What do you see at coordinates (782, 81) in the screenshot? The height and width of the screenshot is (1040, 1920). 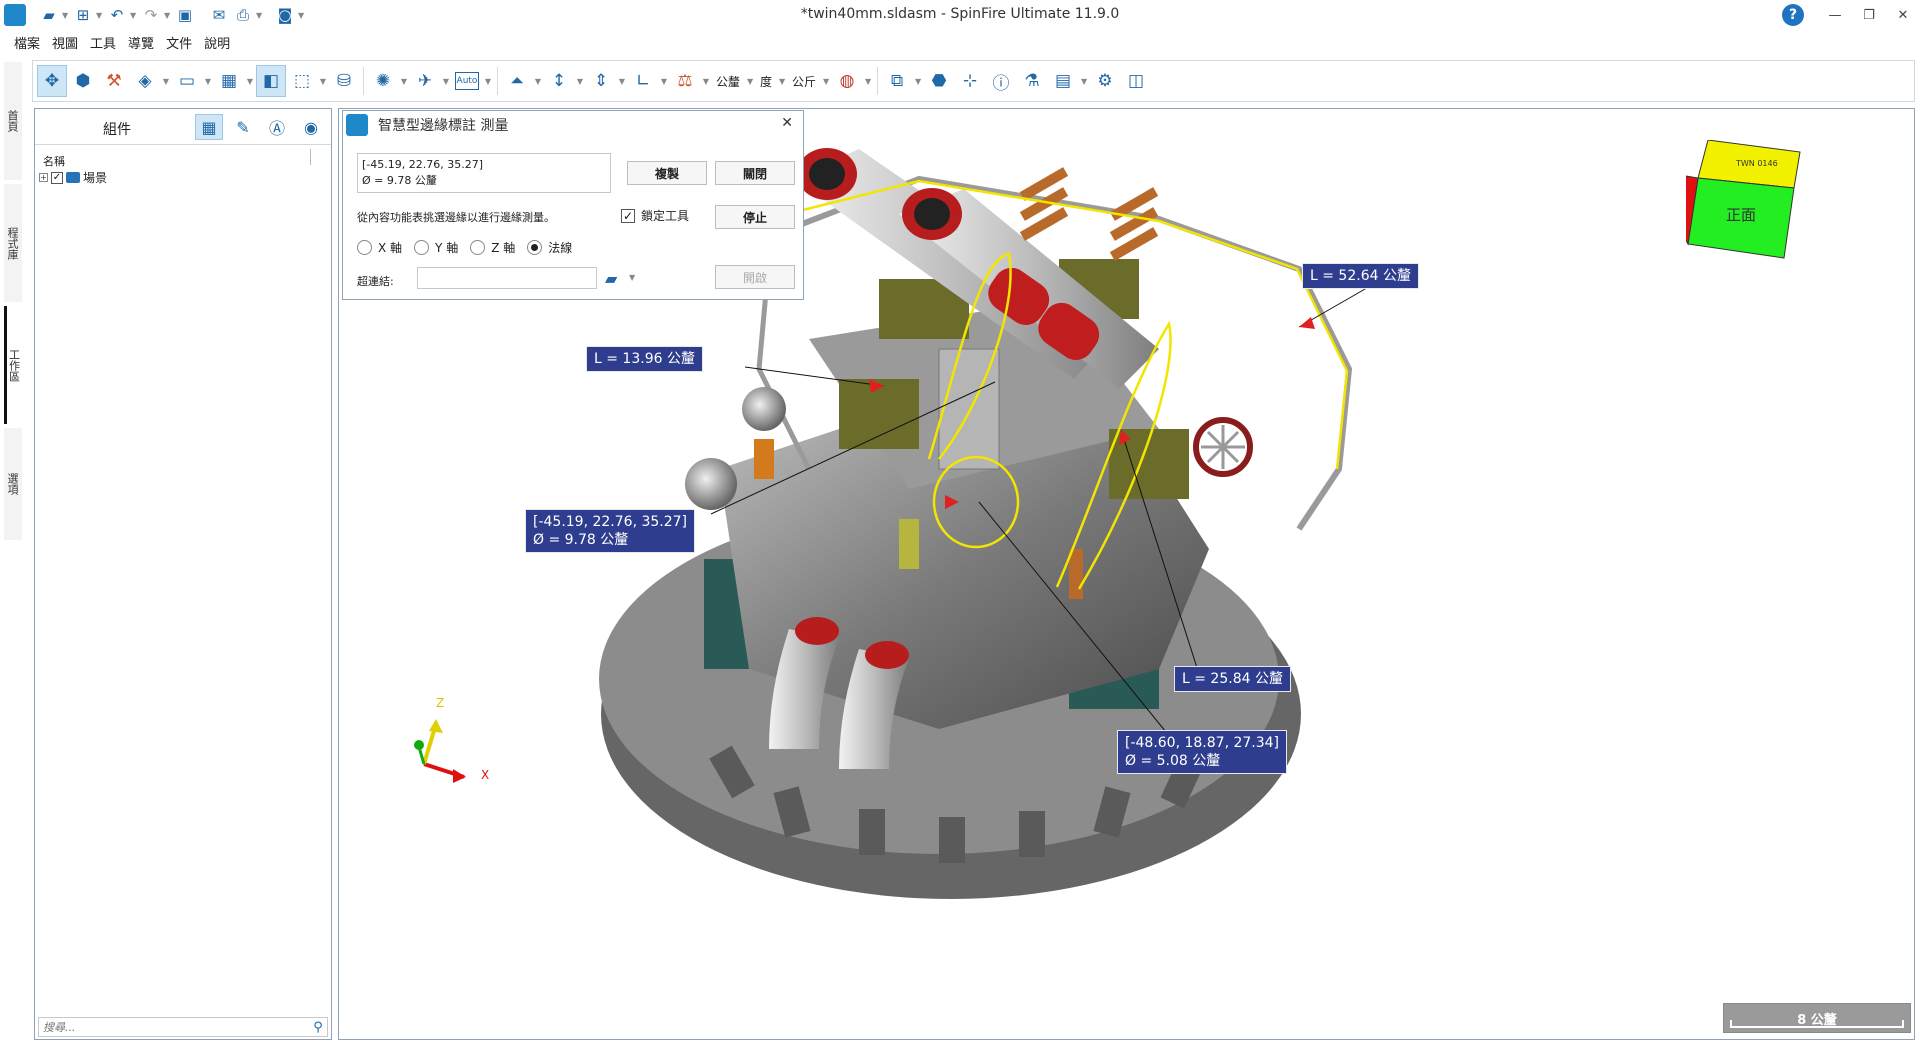 I see `angle-unit-dropdown: ▼` at bounding box center [782, 81].